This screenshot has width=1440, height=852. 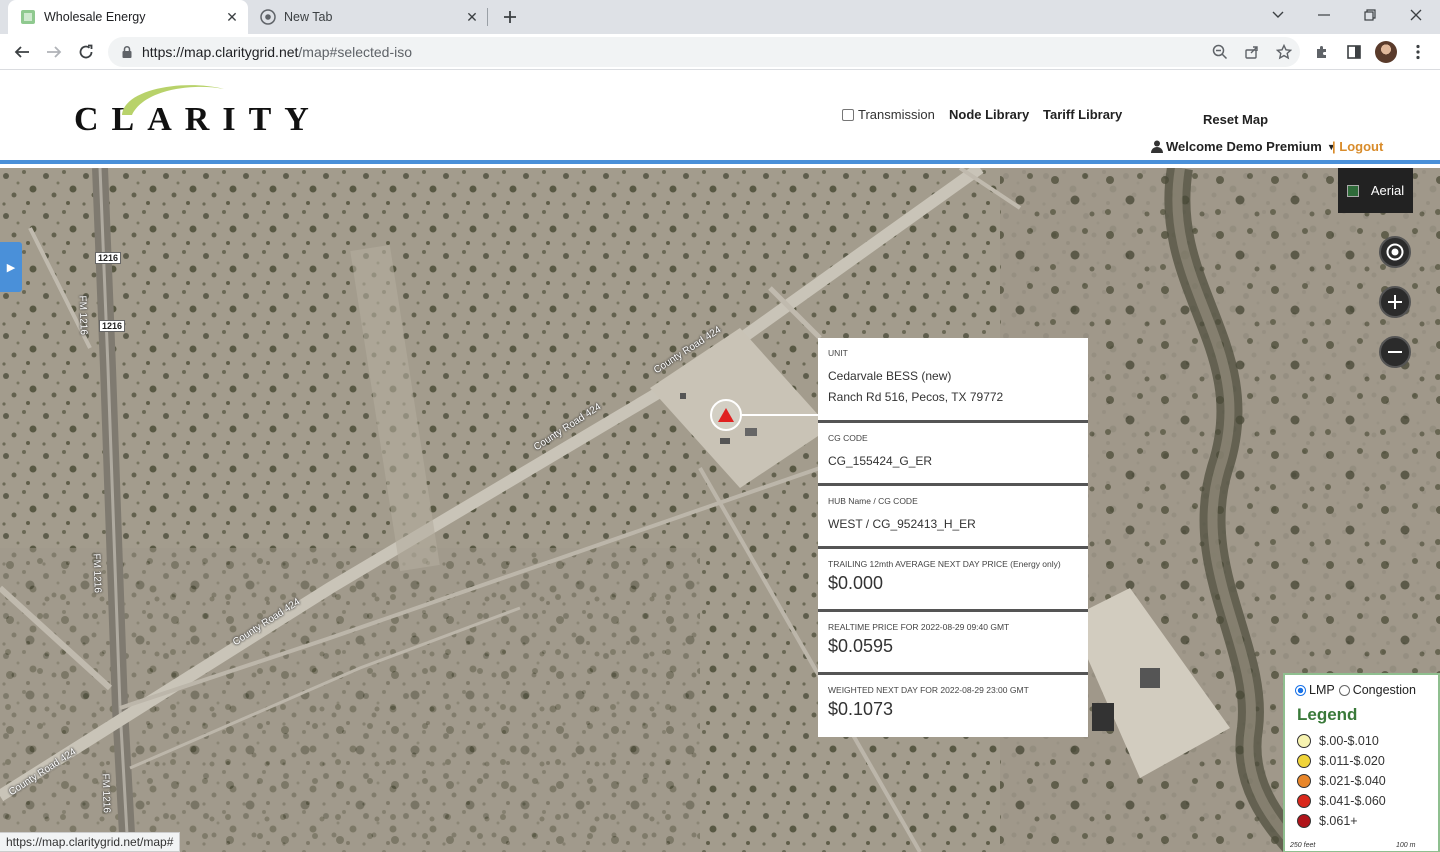 I want to click on minimize-icon, so click(x=1324, y=15).